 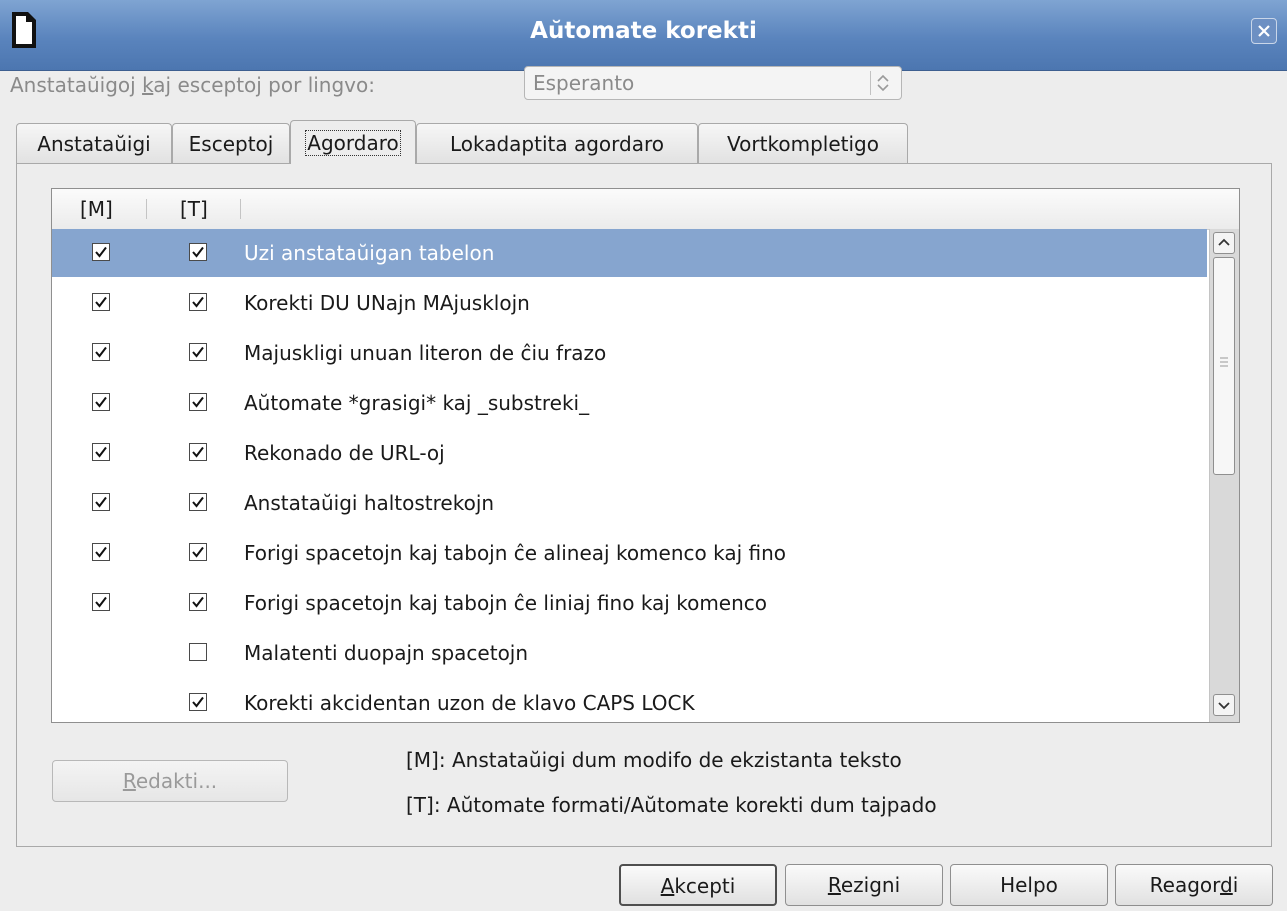 I want to click on chevron-down-icon, so click(x=1224, y=706).